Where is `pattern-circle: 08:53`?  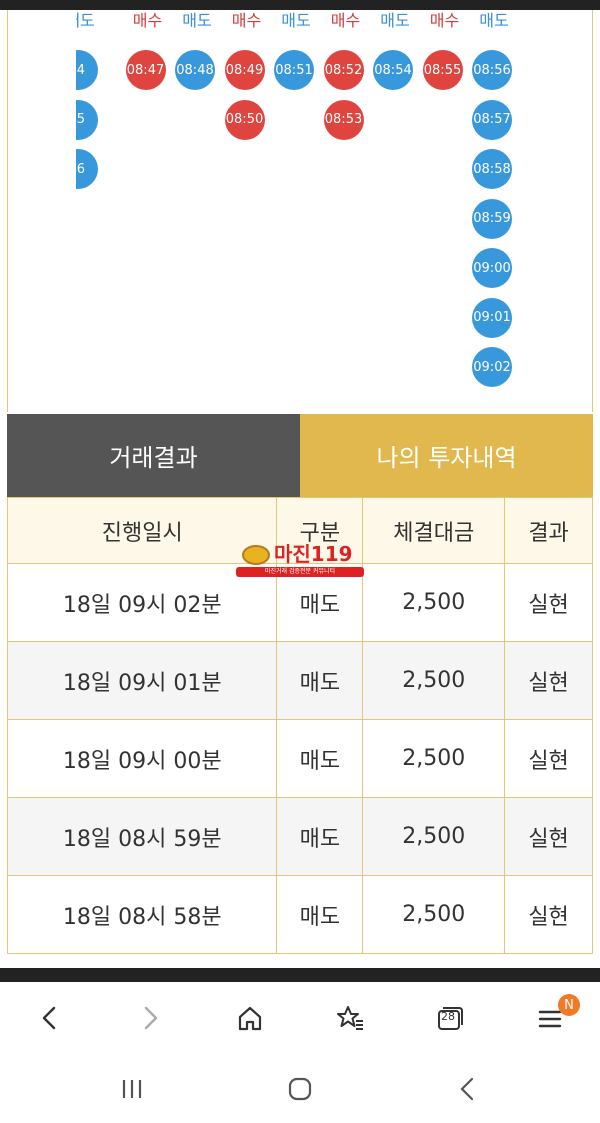 pattern-circle: 08:53 is located at coordinates (343, 119).